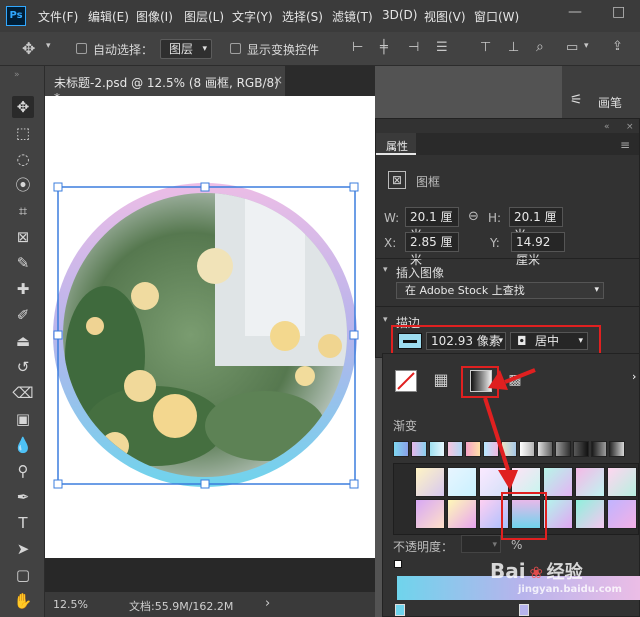 The width and height of the screenshot is (640, 617). I want to click on menu-file: 文件(F), so click(58, 16).